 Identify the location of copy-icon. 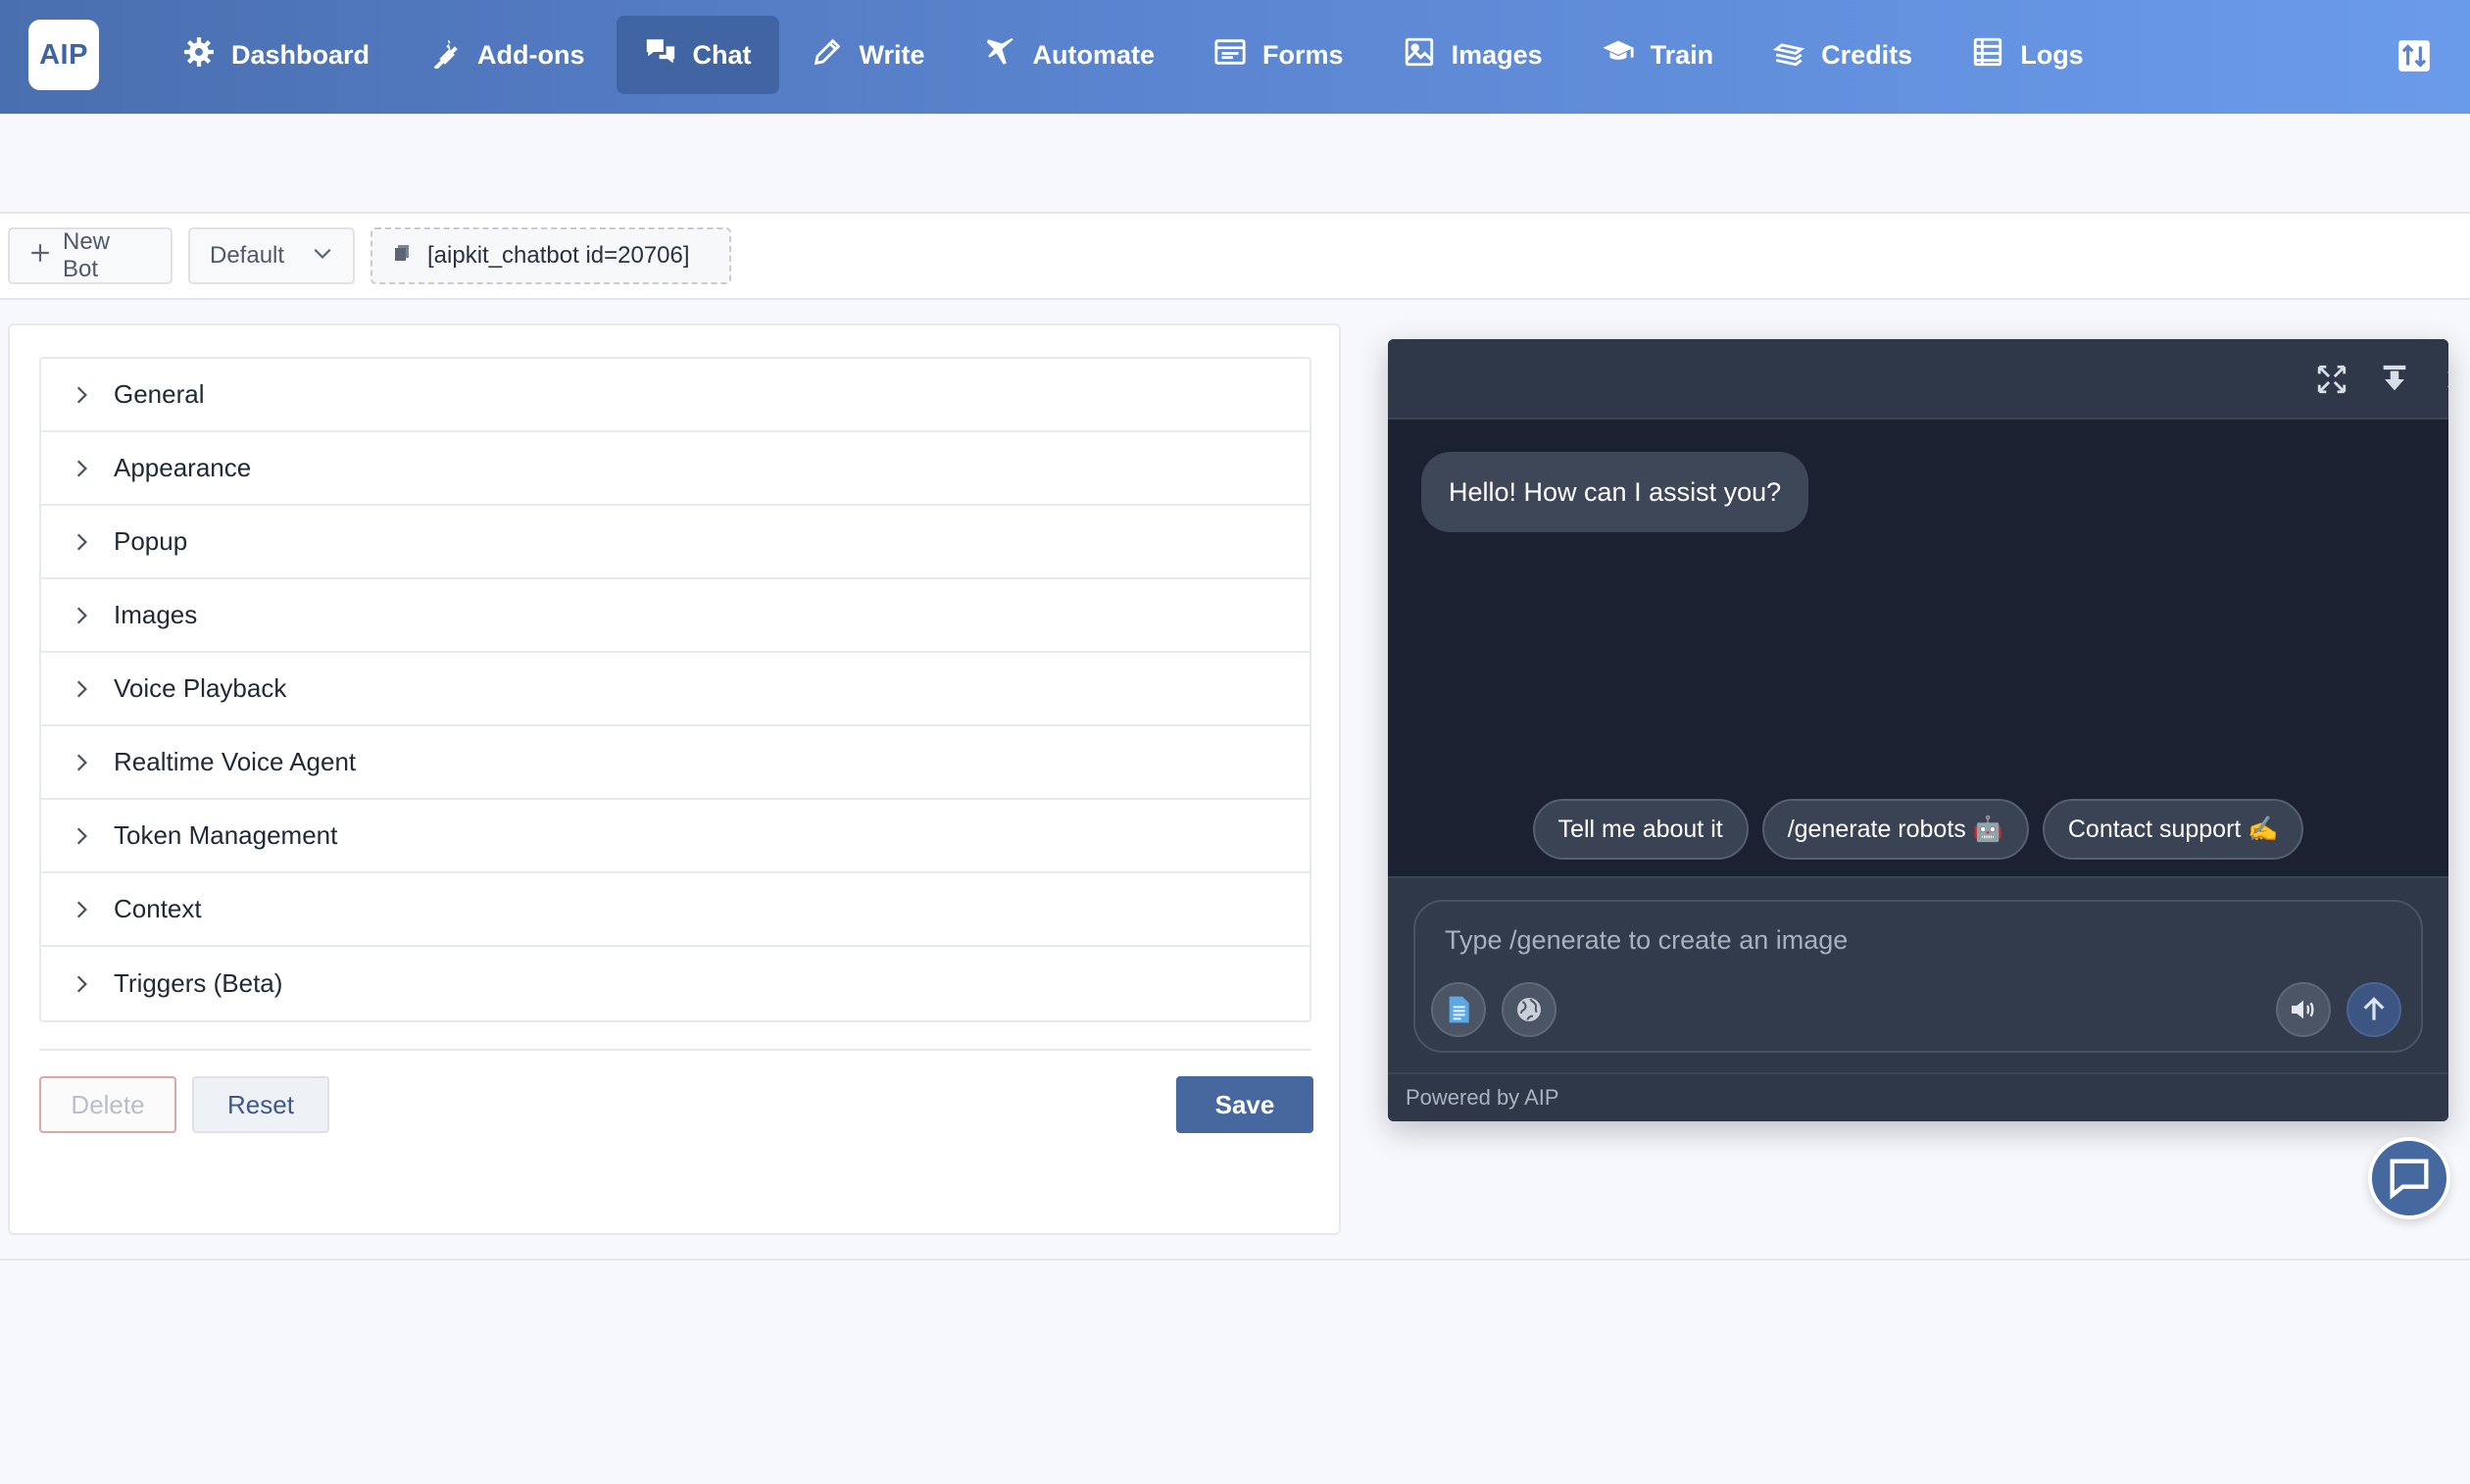
(402, 256).